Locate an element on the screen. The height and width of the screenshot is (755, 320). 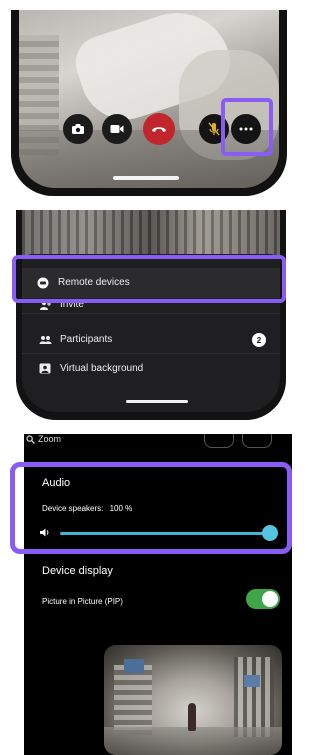
preview-floor is located at coordinates (193, 741).